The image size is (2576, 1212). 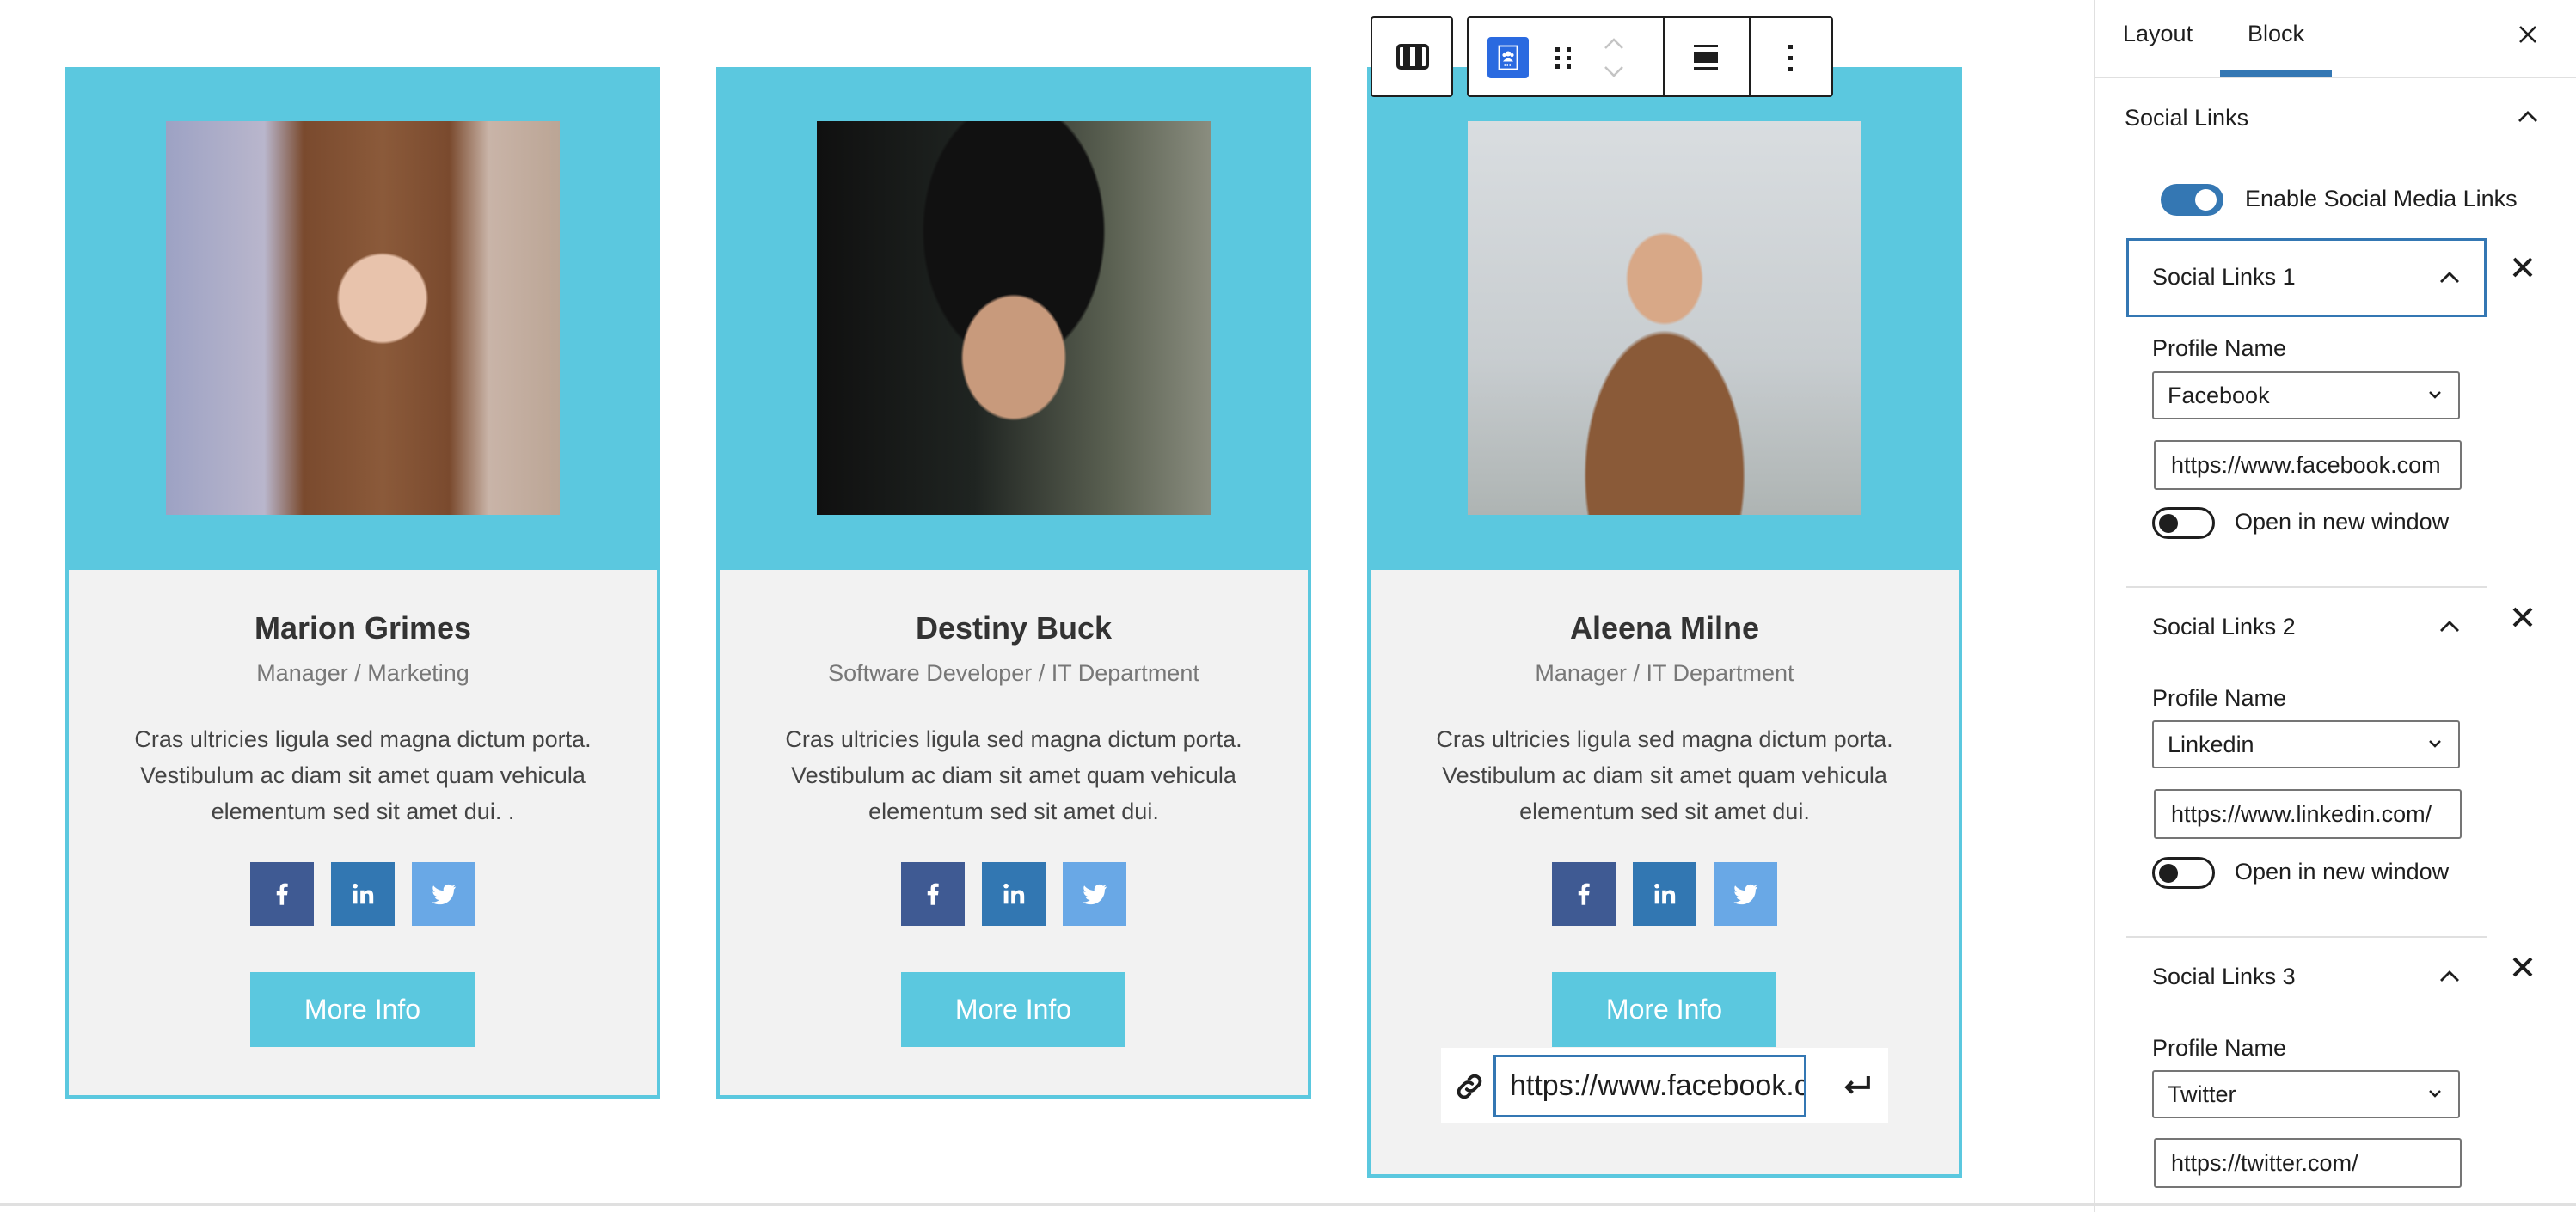 I want to click on remove-social-link-2-button, so click(x=2523, y=617).